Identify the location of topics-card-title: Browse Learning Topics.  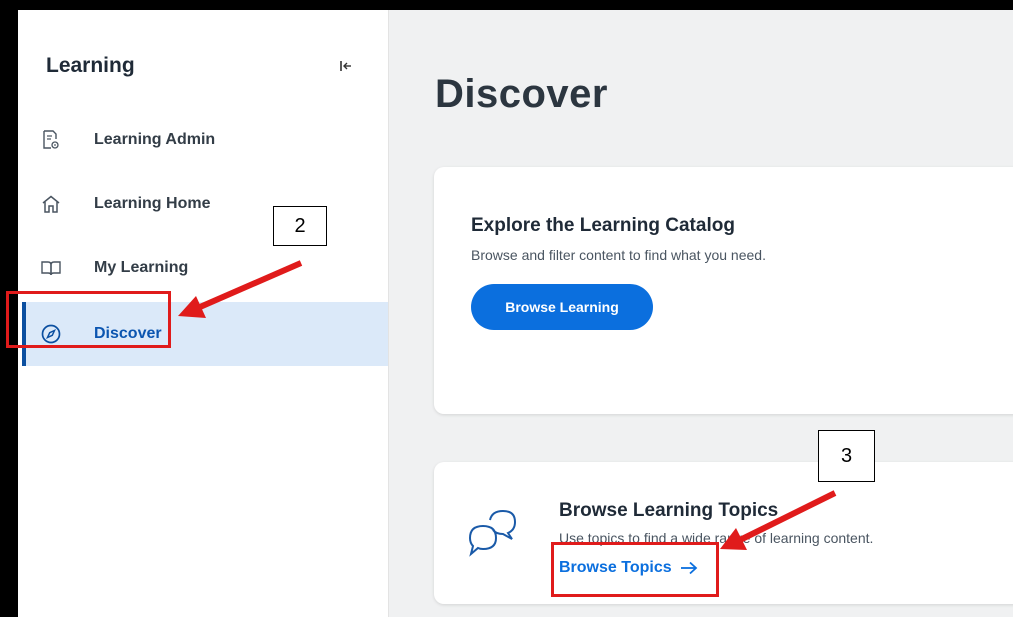
(669, 510).